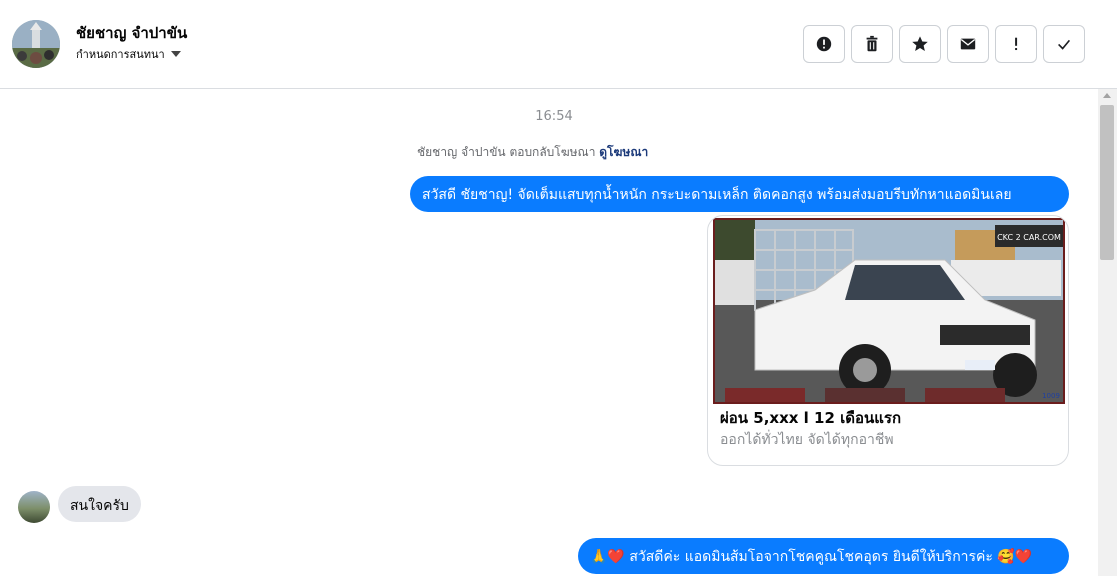  I want to click on ad-reply-note: ชัยชาญ จำปาขัน ตอบกลับโฆษณา ดูโฆษณา, so click(532, 152).